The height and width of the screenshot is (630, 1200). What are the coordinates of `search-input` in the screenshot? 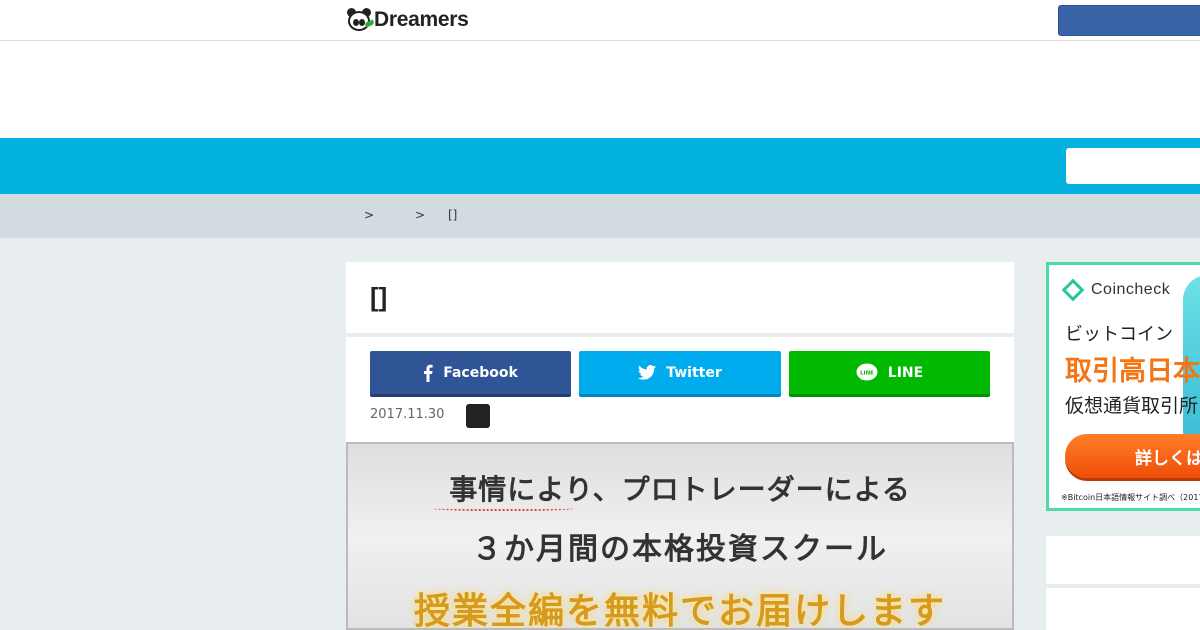 It's located at (1133, 166).